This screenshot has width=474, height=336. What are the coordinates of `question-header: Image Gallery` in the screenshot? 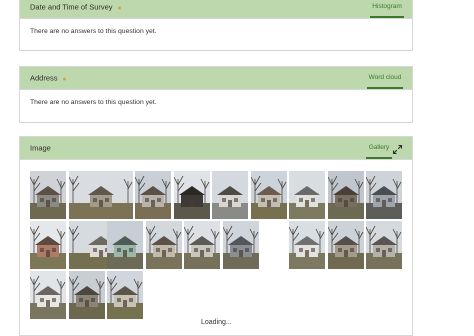 It's located at (216, 148).